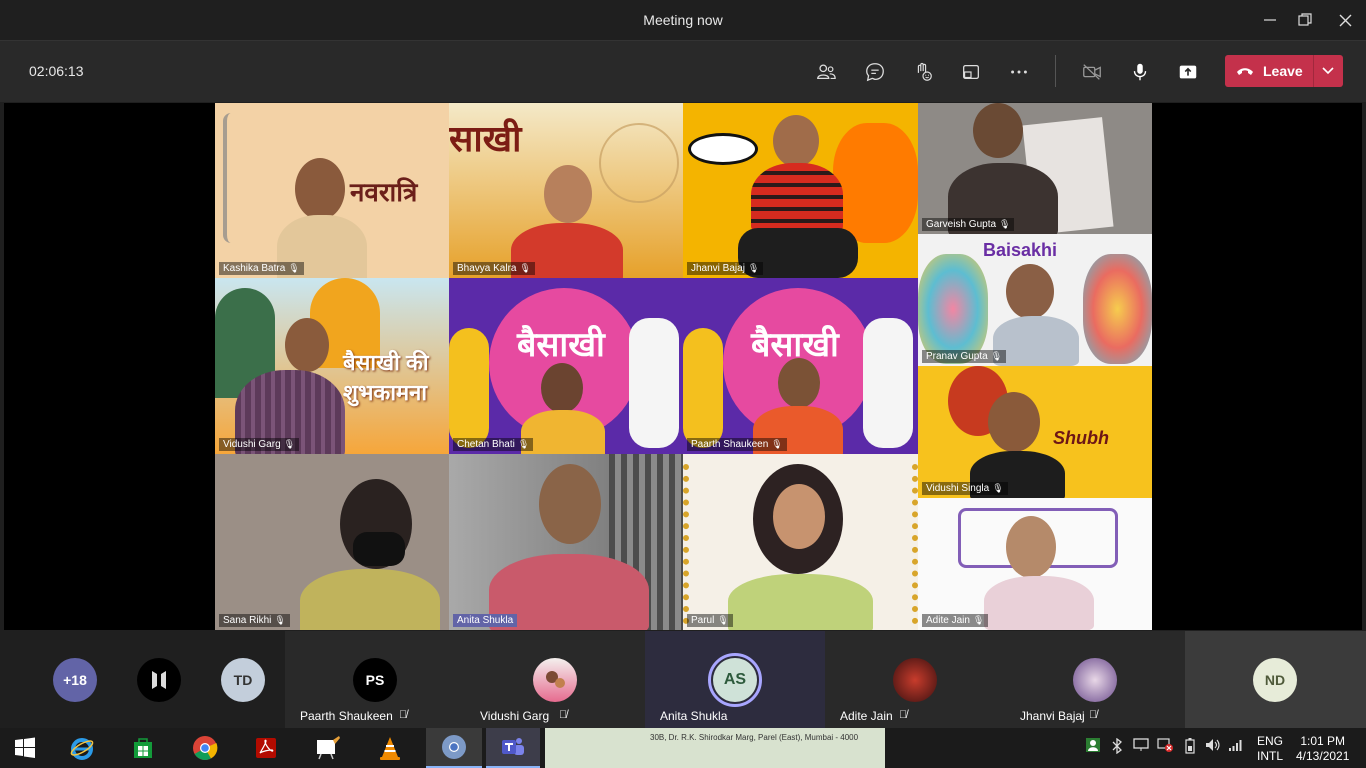  I want to click on bts-avatar, so click(159, 680).